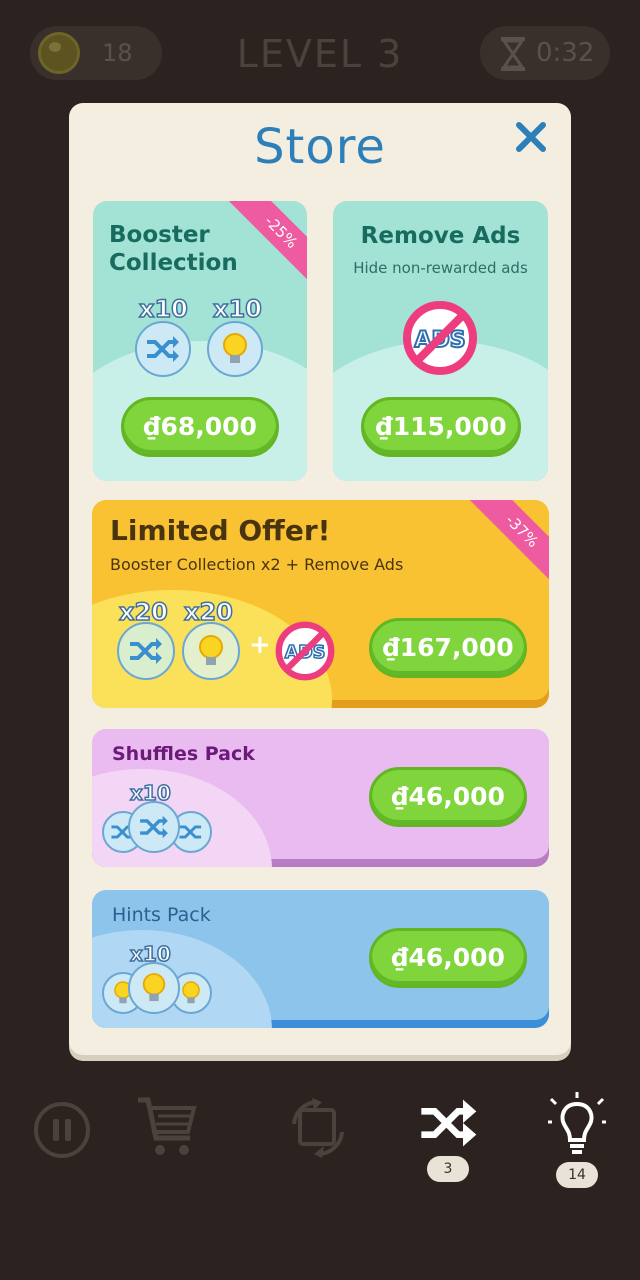  Describe the element at coordinates (531, 137) in the screenshot. I see `close-icon` at that location.